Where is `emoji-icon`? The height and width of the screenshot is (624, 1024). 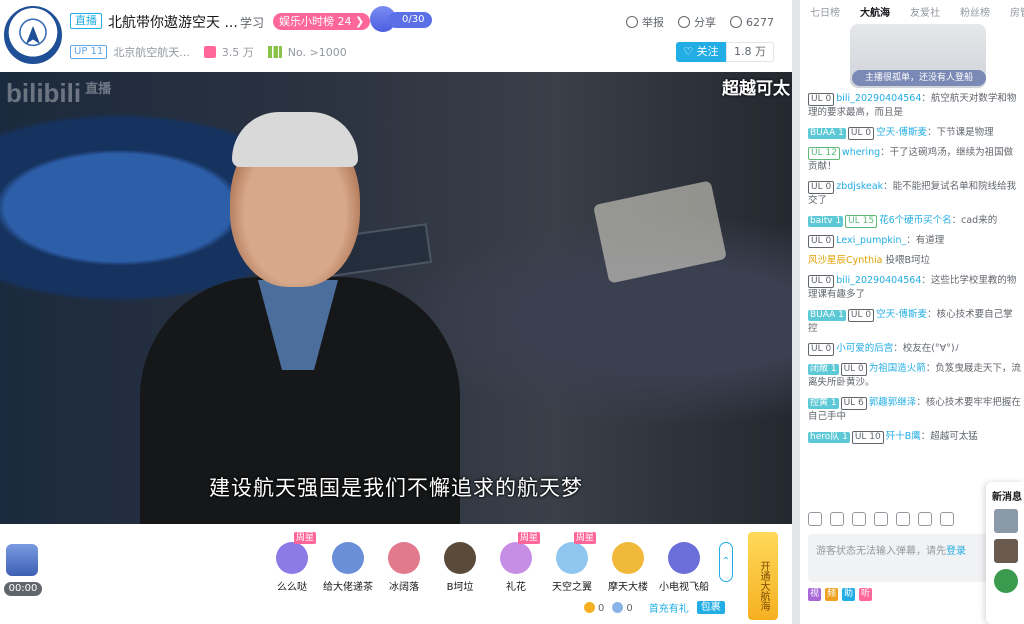
emoji-icon is located at coordinates (815, 519).